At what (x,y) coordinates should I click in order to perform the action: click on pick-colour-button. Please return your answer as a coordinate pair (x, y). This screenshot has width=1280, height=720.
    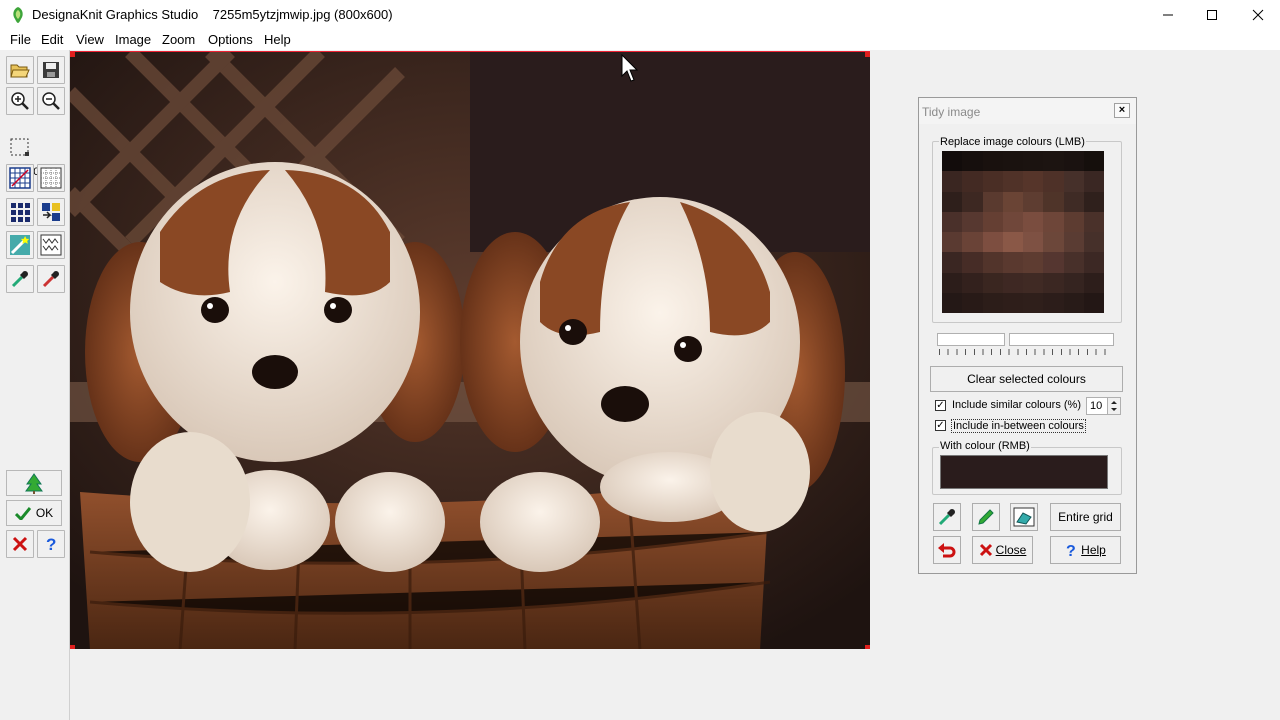
    Looking at the image, I should click on (947, 517).